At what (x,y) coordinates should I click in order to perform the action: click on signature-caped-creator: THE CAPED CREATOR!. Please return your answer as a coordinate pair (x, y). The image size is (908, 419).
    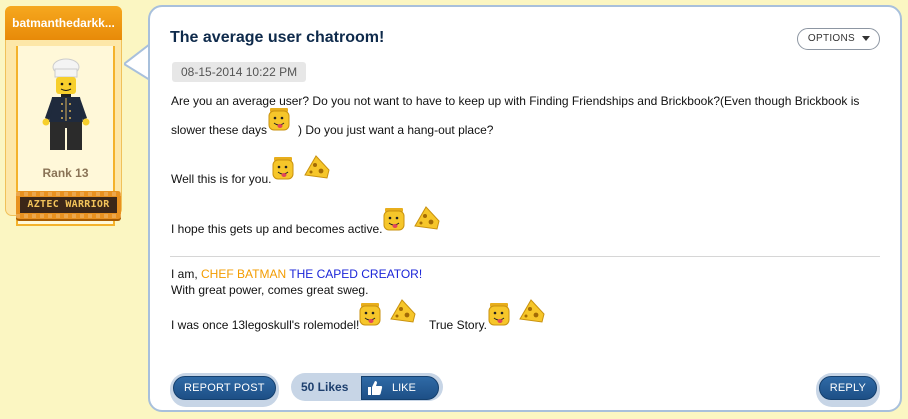
    Looking at the image, I should click on (354, 274).